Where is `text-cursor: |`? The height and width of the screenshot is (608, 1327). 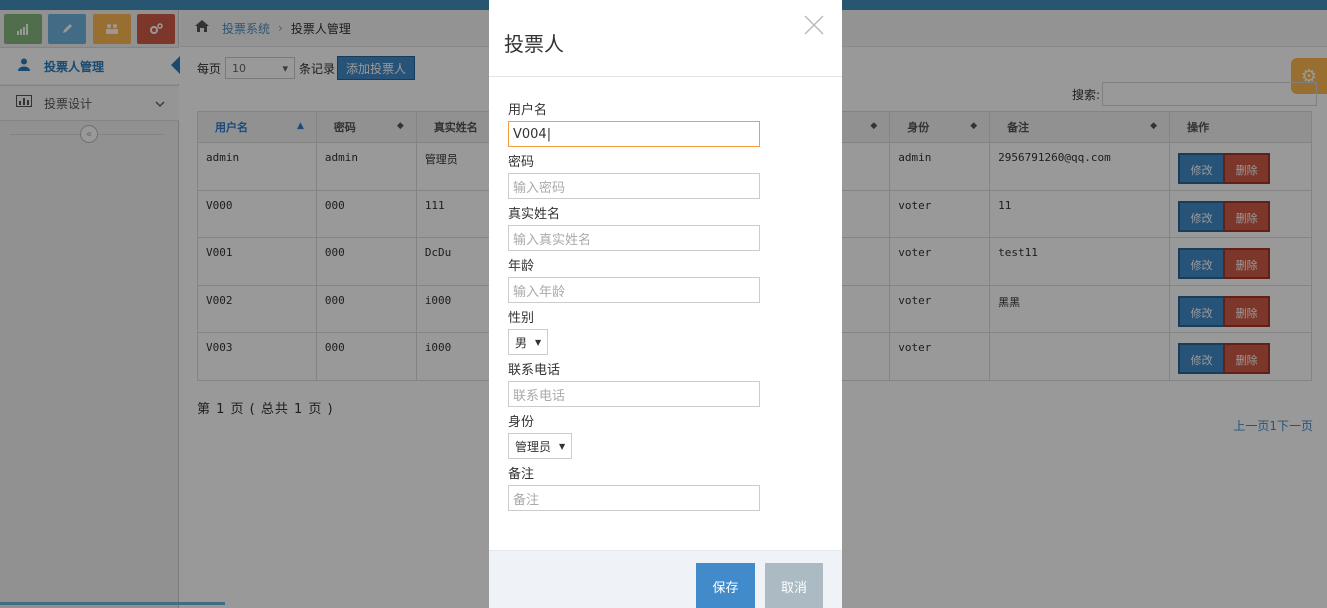 text-cursor: | is located at coordinates (549, 134).